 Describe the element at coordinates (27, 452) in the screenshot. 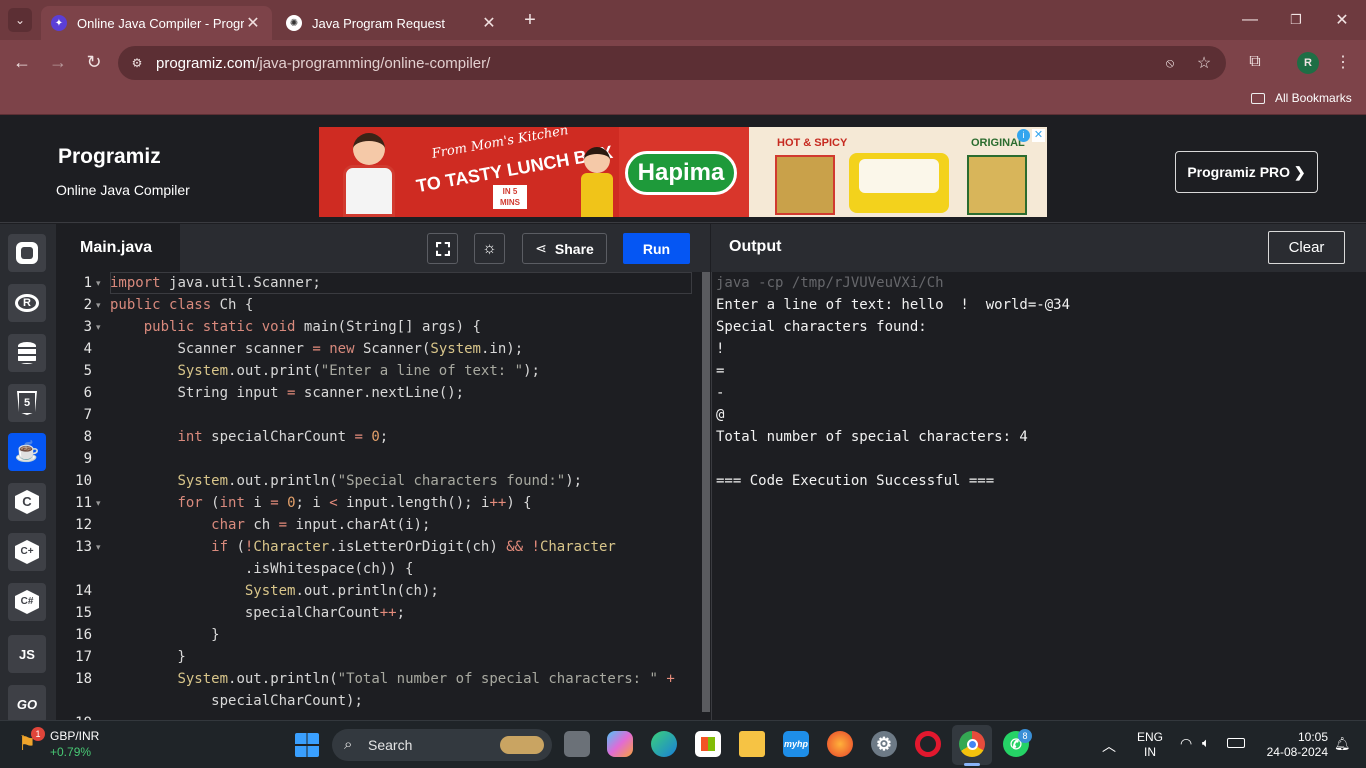

I see `java-icon: ☕` at that location.